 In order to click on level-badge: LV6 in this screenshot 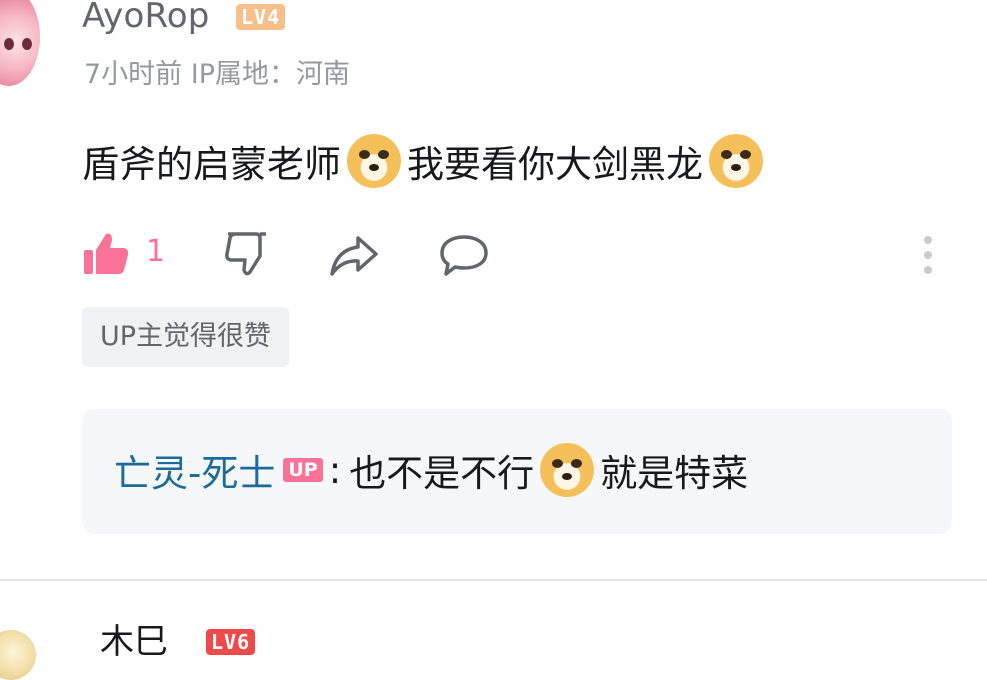, I will do `click(231, 642)`.